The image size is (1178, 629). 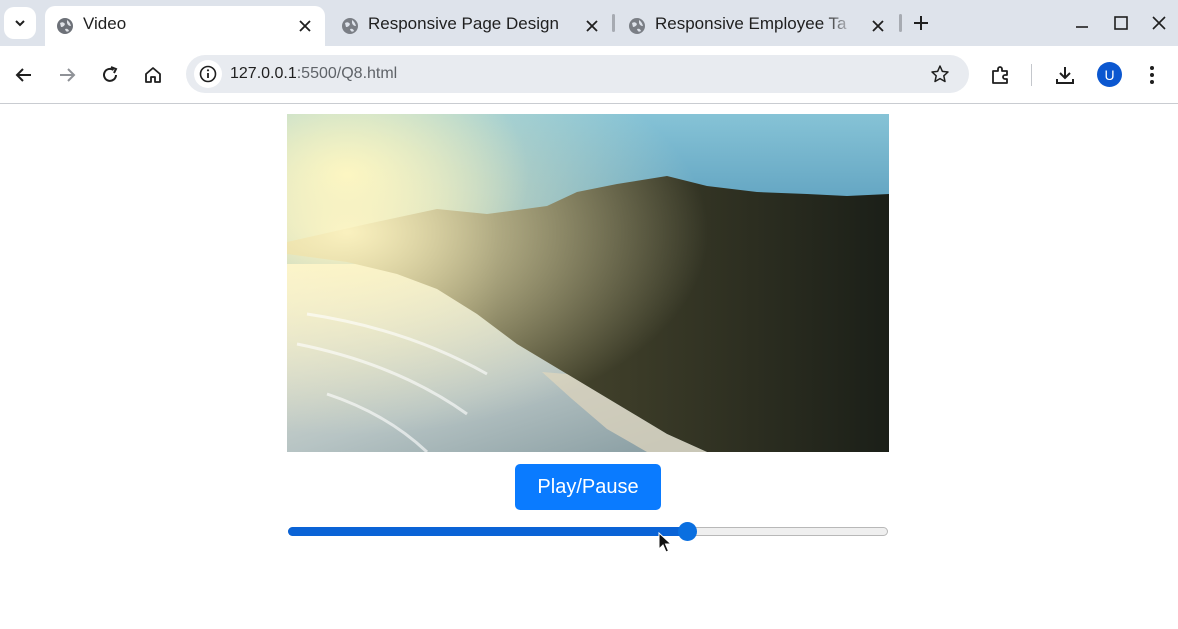 I want to click on downloads-button, so click(x=1065, y=75).